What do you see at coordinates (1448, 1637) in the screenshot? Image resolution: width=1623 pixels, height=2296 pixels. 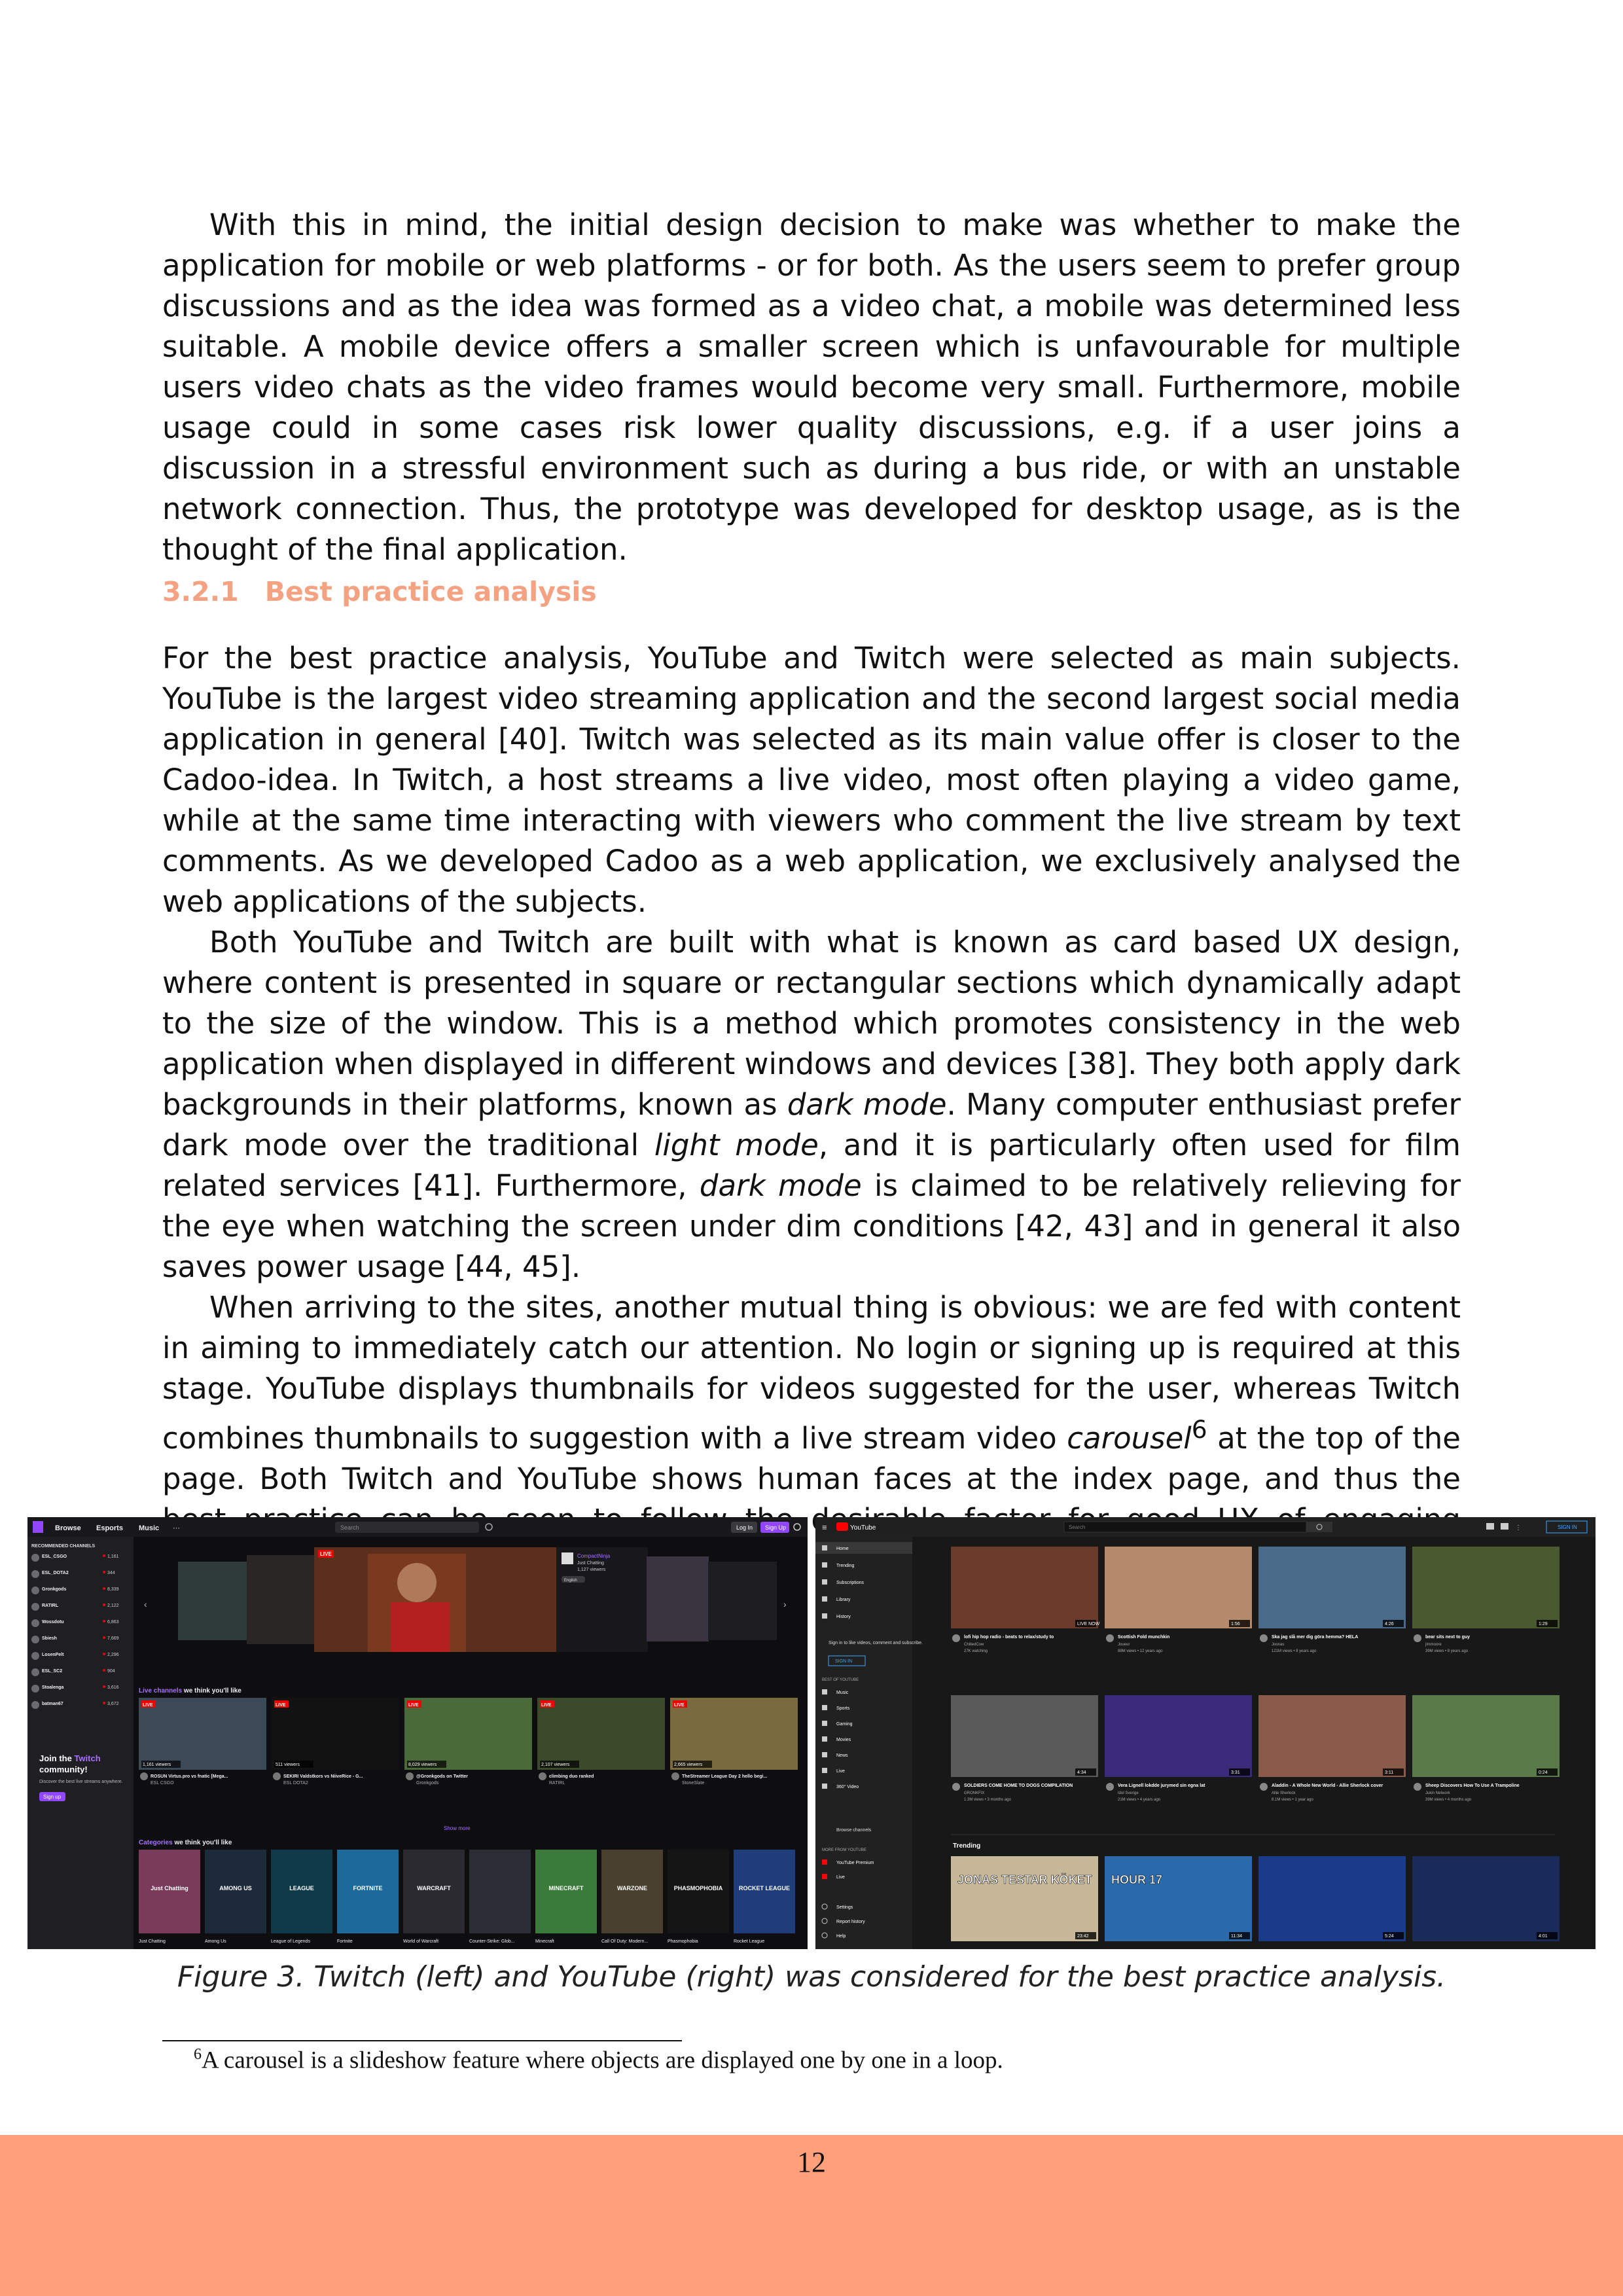 I see `video-title: bear sits next to guy` at bounding box center [1448, 1637].